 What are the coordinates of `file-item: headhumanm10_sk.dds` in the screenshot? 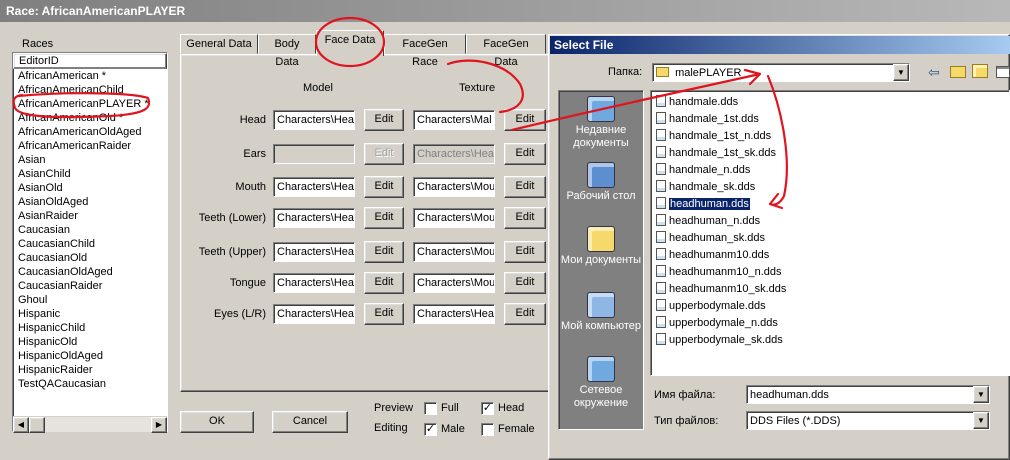 It's located at (721, 289).